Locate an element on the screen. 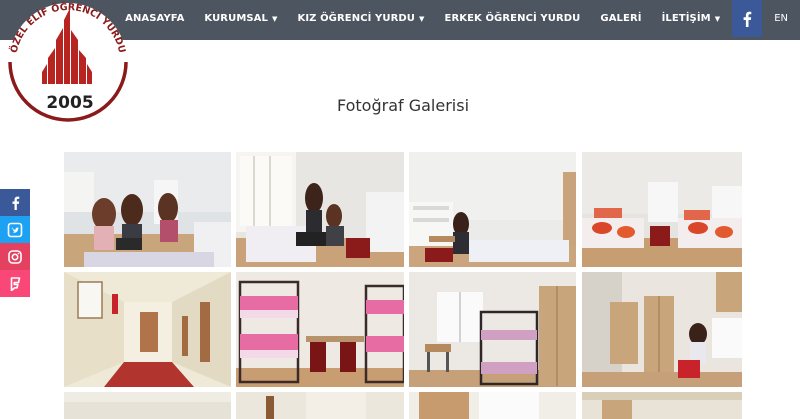 Image resolution: width=800 pixels, height=419 pixels. social-instagram-button is located at coordinates (15, 256).